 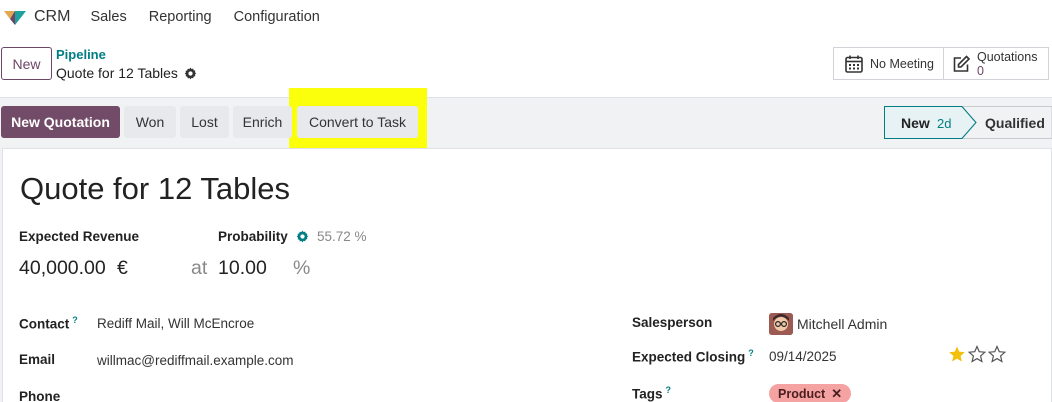 I want to click on expected-closing-label: Expected Closing?, so click(x=693, y=356).